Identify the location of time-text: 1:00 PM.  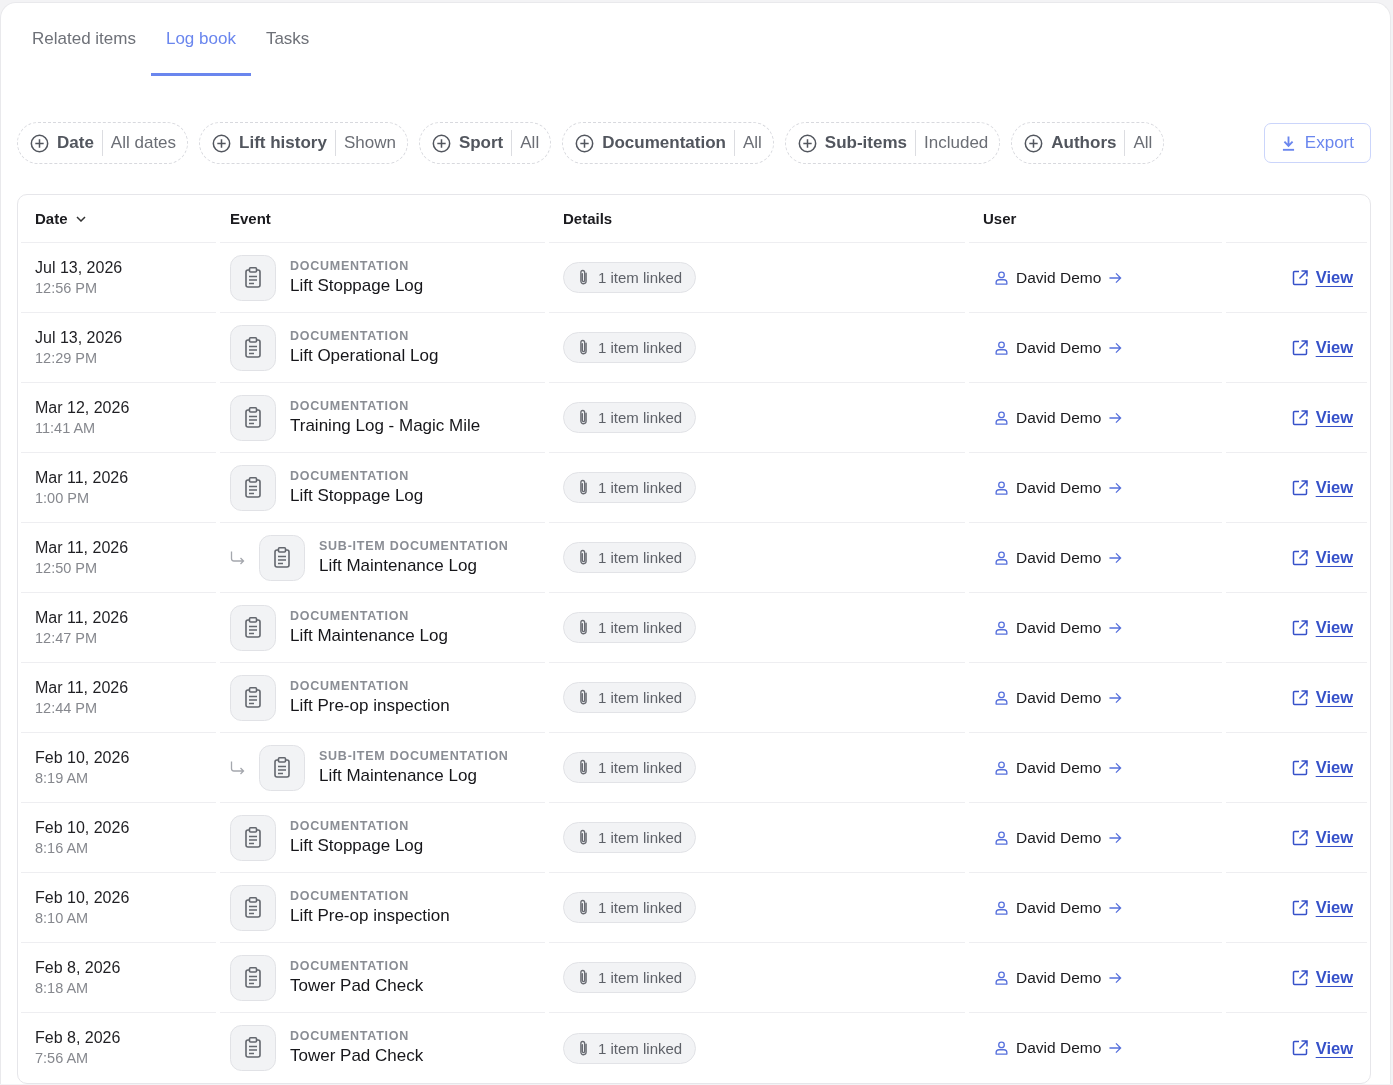
(62, 498).